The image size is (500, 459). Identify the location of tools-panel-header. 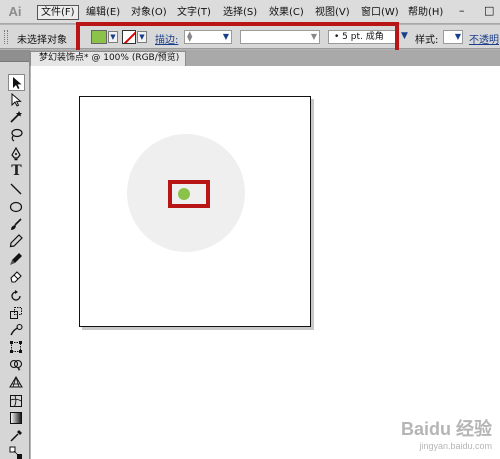
(14, 56).